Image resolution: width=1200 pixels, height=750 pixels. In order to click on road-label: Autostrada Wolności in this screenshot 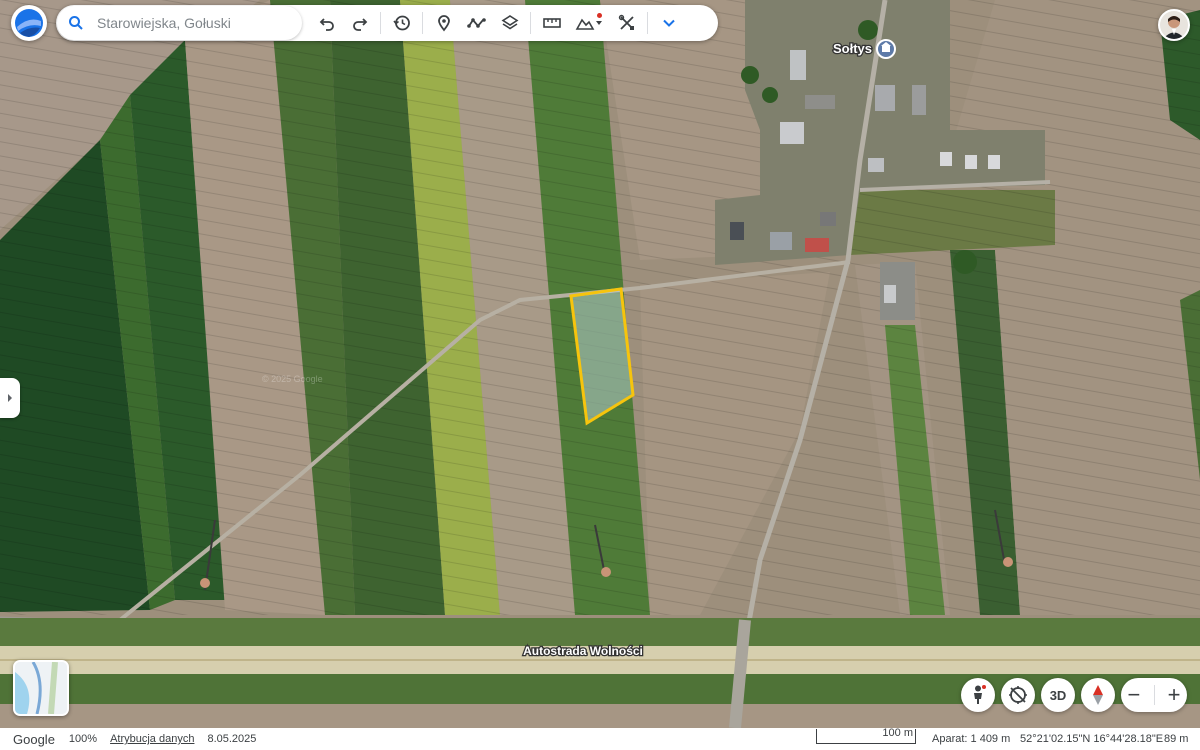, I will do `click(583, 651)`.